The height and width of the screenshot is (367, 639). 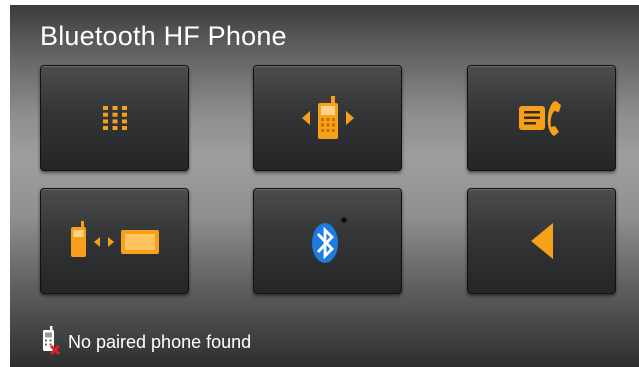 I want to click on status-text: No paired phone found, so click(x=160, y=341).